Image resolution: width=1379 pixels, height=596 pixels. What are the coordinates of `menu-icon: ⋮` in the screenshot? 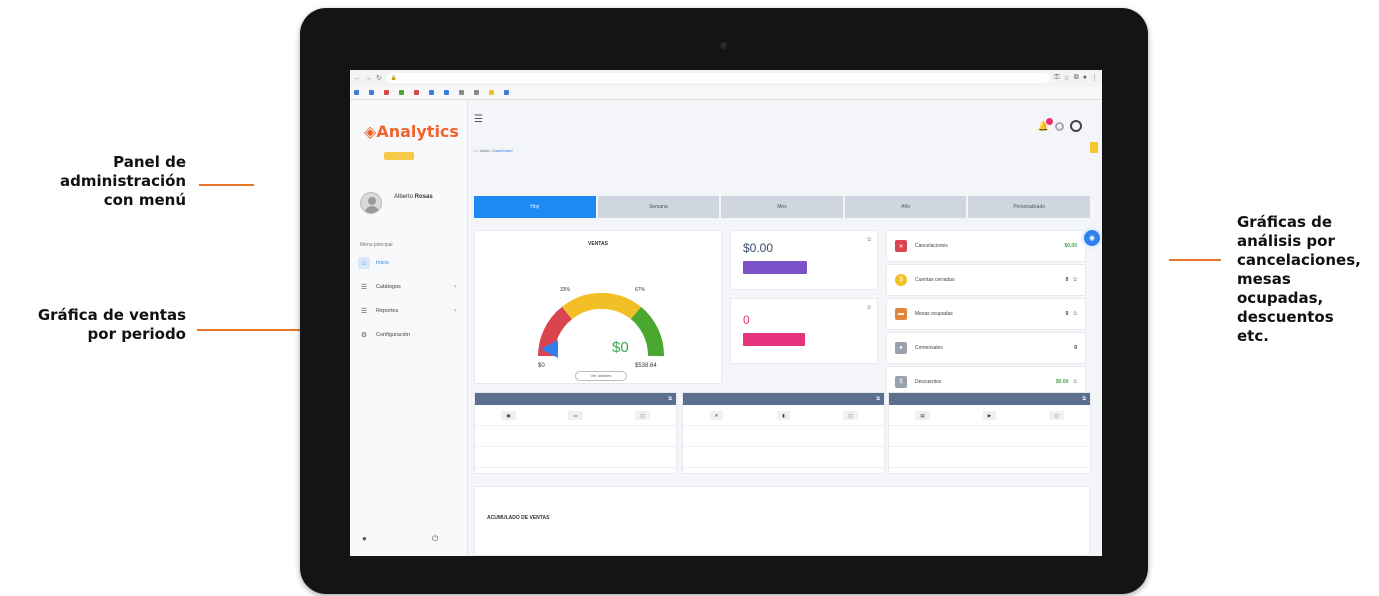 It's located at (1094, 78).